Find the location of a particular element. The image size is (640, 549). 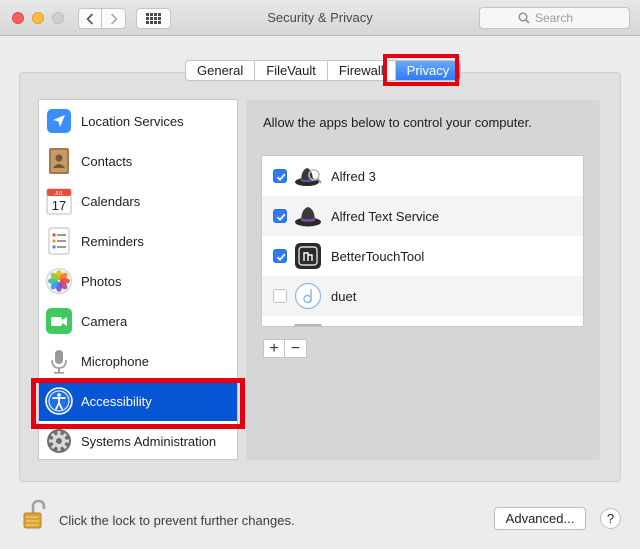

accessibility-highlight is located at coordinates (138, 403).